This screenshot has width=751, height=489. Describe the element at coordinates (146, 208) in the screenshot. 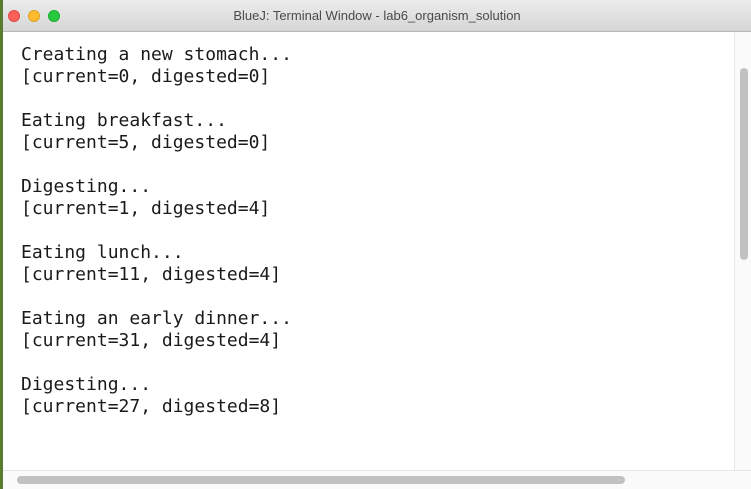

I see `terminal-line: [current=1, digested=4]` at that location.